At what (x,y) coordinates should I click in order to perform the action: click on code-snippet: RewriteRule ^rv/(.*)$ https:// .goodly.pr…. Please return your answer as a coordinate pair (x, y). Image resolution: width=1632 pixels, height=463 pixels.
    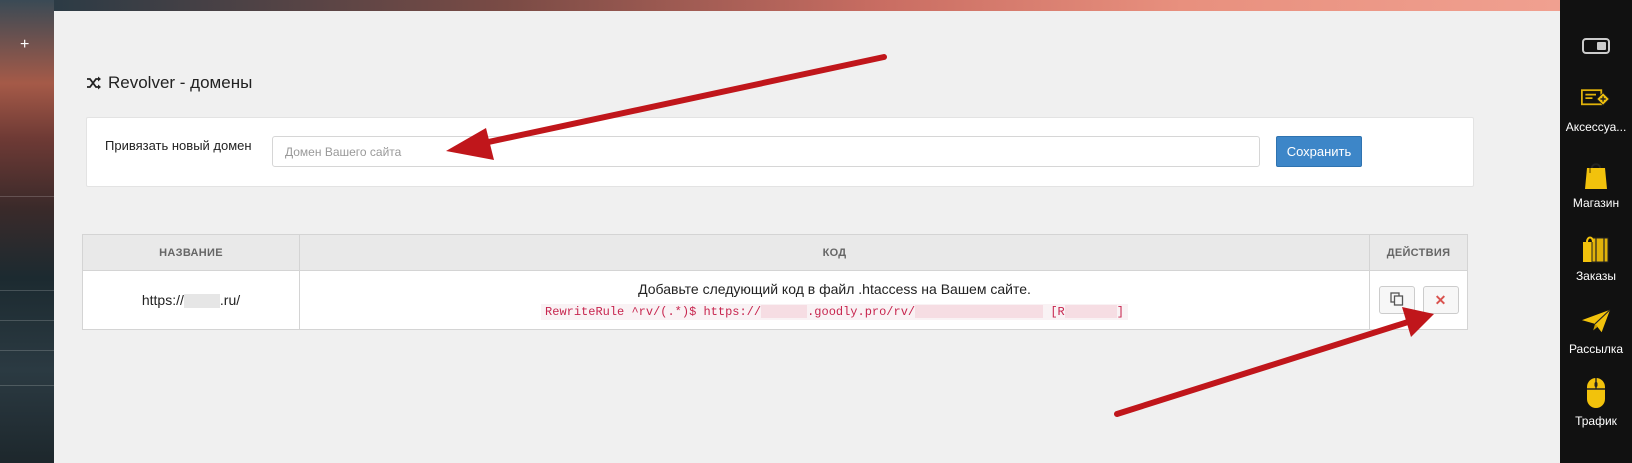
    Looking at the image, I should click on (834, 311).